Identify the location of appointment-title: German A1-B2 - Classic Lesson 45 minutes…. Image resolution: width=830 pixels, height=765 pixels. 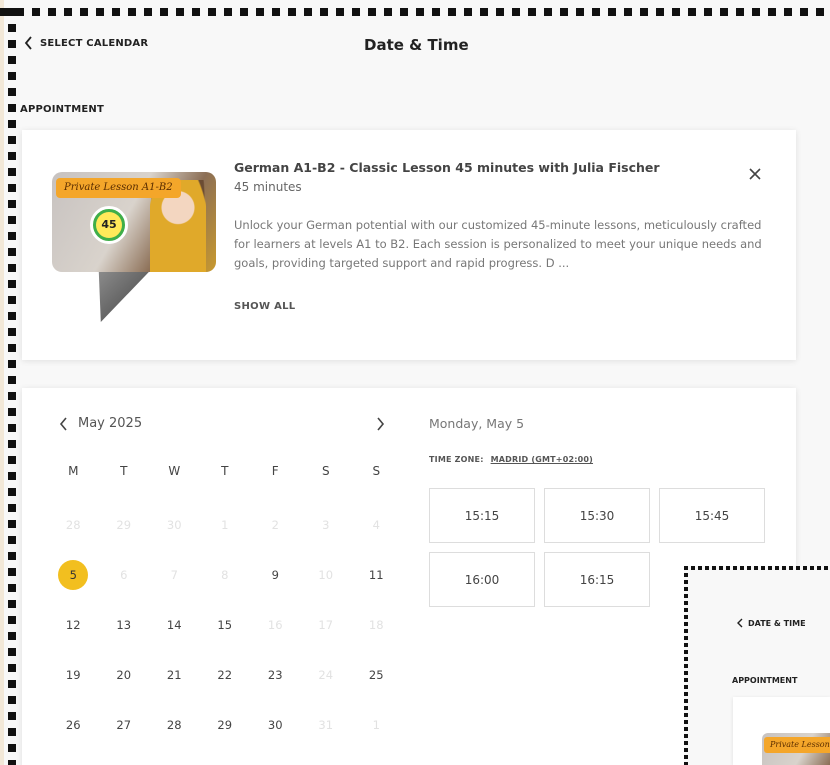
(447, 167).